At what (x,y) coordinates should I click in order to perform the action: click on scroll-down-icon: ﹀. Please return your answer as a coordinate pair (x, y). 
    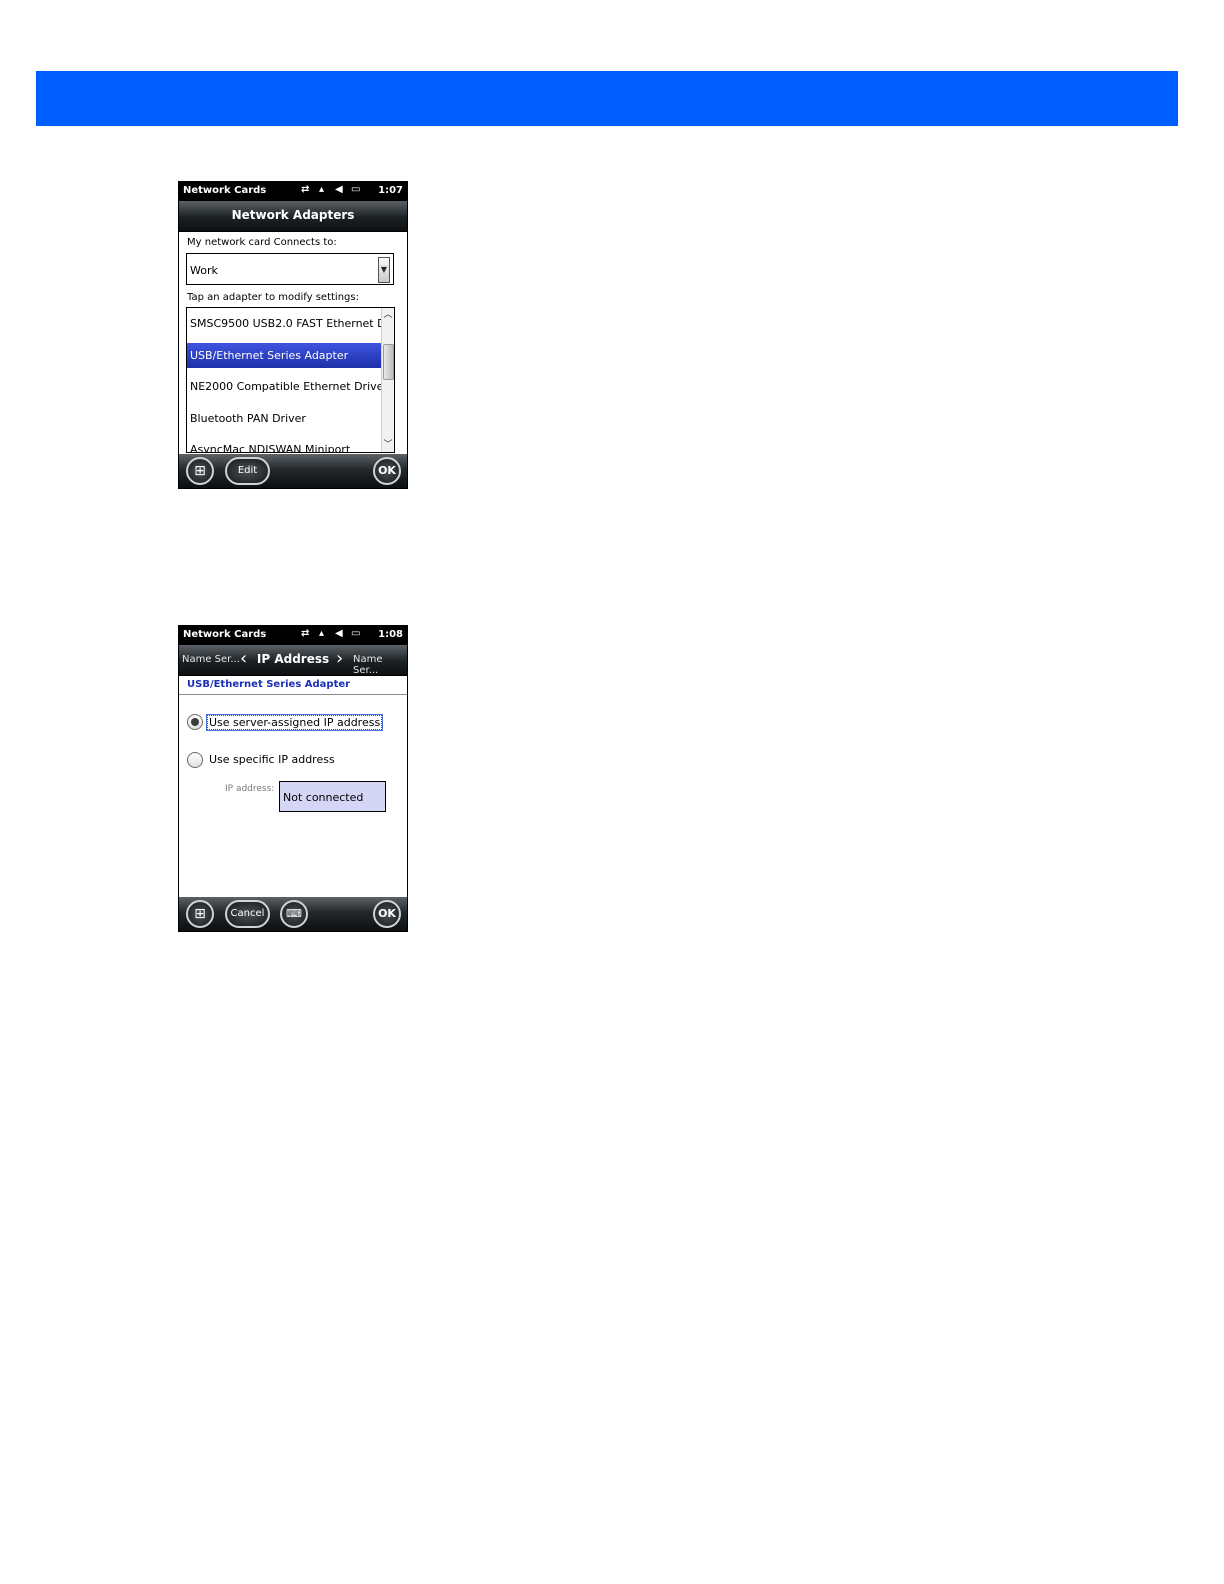
    Looking at the image, I should click on (388, 445).